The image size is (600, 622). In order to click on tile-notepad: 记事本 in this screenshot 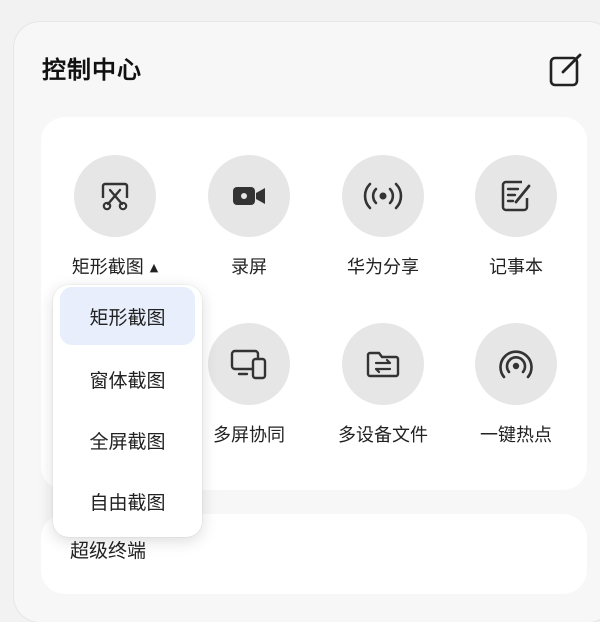, I will do `click(516, 217)`.